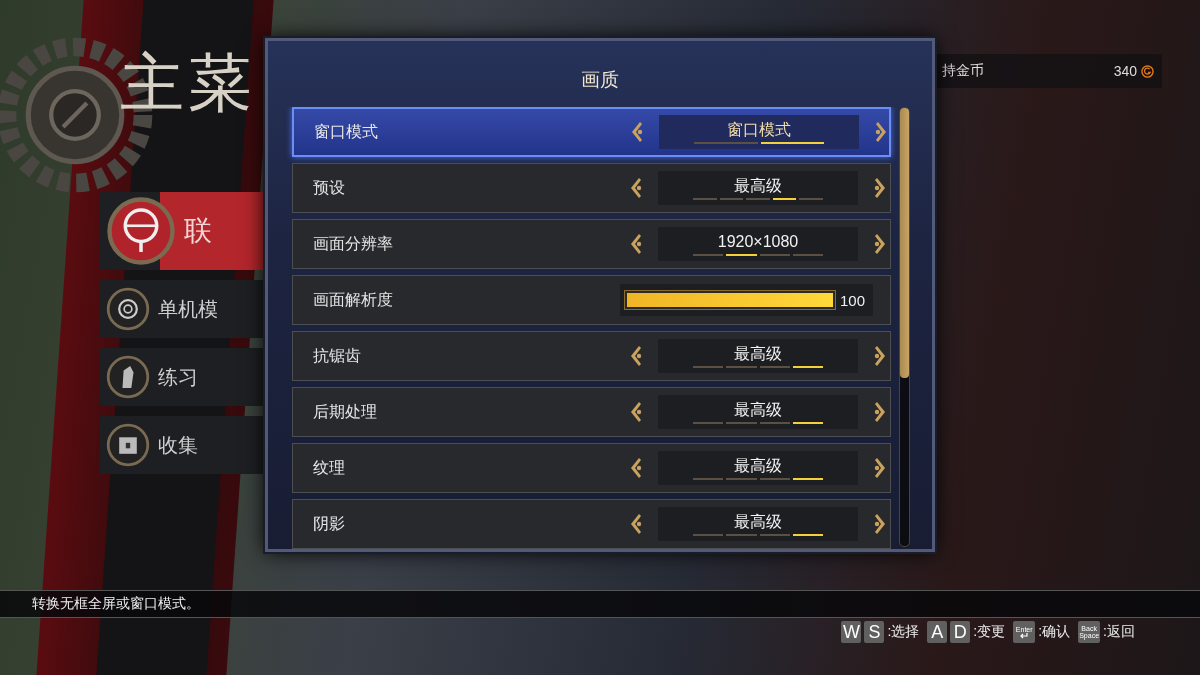 The height and width of the screenshot is (675, 1200). I want to click on setting-label: 抗锯齿, so click(337, 355).